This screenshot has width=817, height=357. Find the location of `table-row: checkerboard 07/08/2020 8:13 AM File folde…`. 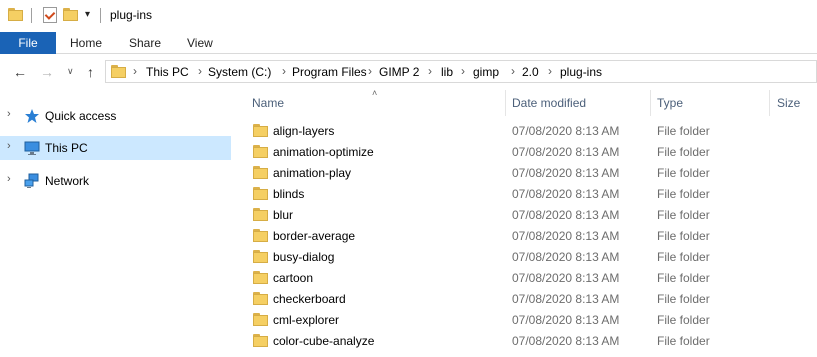

table-row: checkerboard 07/08/2020 8:13 AM File folde… is located at coordinates (532, 298).